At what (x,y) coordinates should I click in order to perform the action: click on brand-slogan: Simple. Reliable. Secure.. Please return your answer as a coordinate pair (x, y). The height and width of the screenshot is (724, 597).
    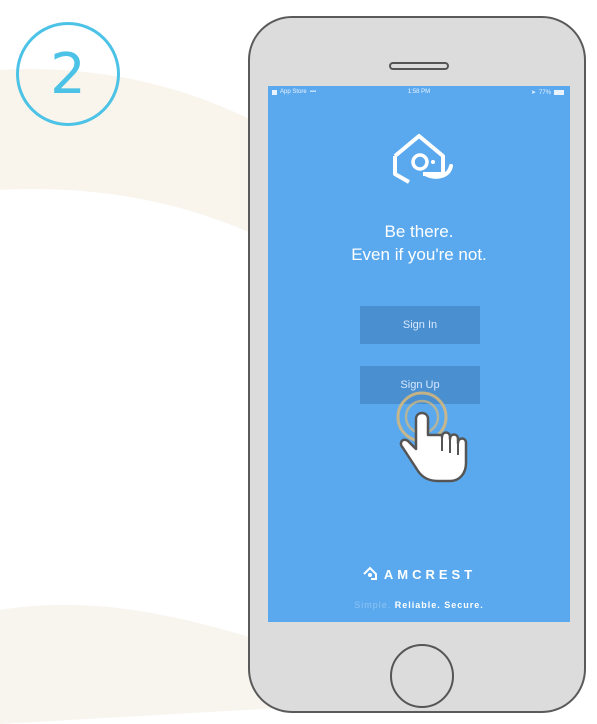
    Looking at the image, I should click on (419, 605).